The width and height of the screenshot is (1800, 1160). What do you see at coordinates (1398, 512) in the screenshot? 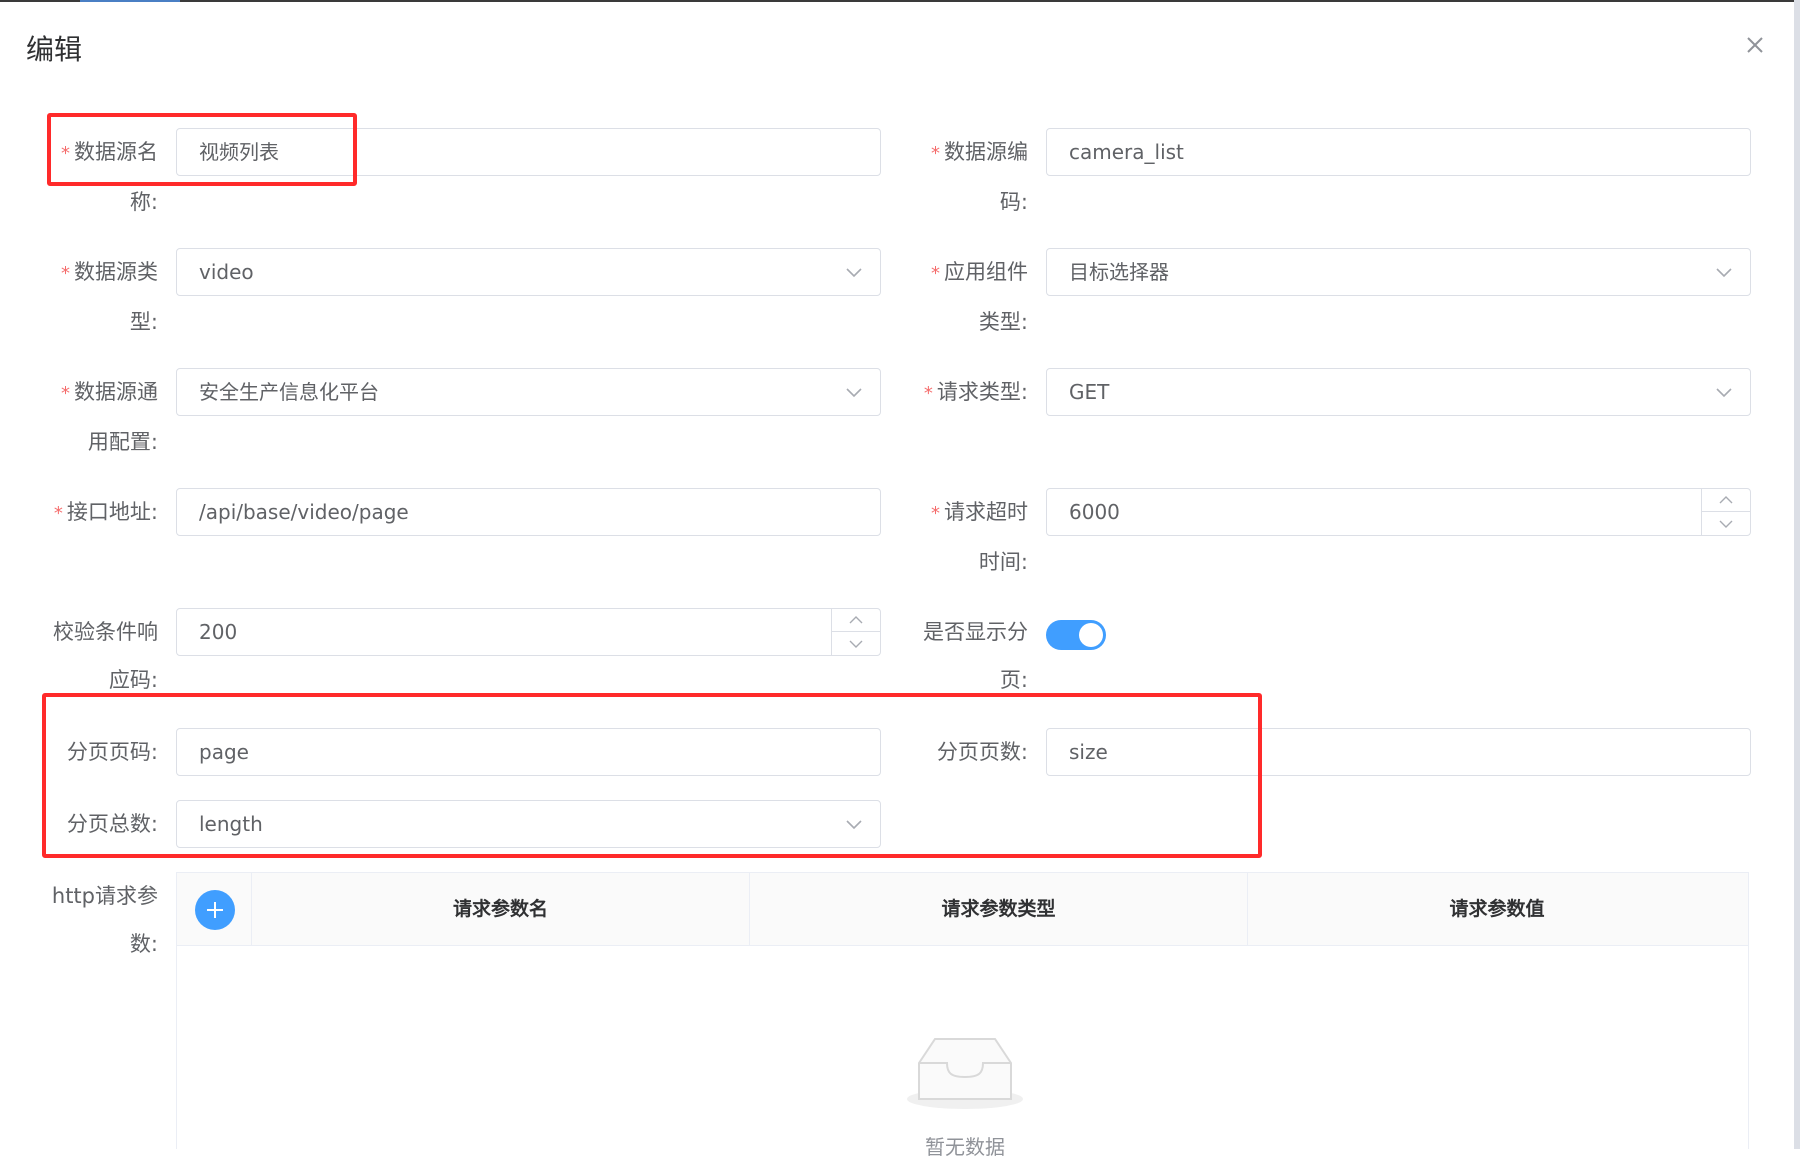
I see `timeout-number-input: 6000` at bounding box center [1398, 512].